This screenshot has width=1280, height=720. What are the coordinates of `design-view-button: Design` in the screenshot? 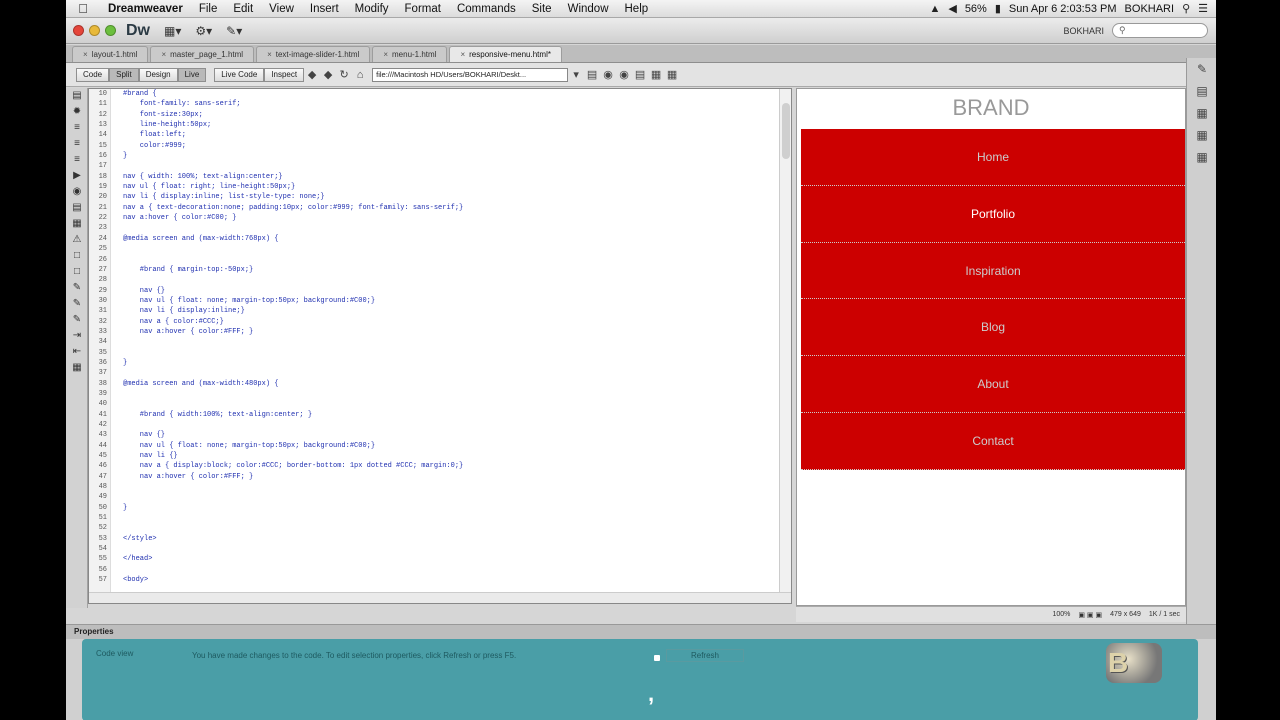 It's located at (158, 74).